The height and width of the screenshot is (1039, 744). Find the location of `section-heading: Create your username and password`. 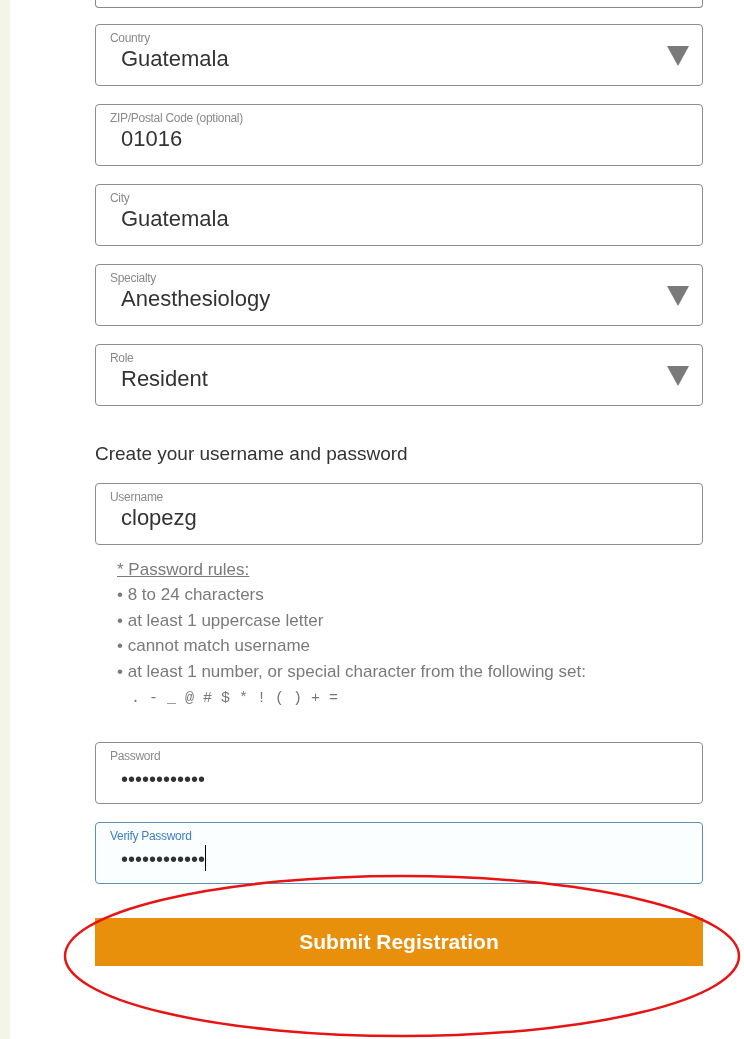

section-heading: Create your username and password is located at coordinates (252, 454).